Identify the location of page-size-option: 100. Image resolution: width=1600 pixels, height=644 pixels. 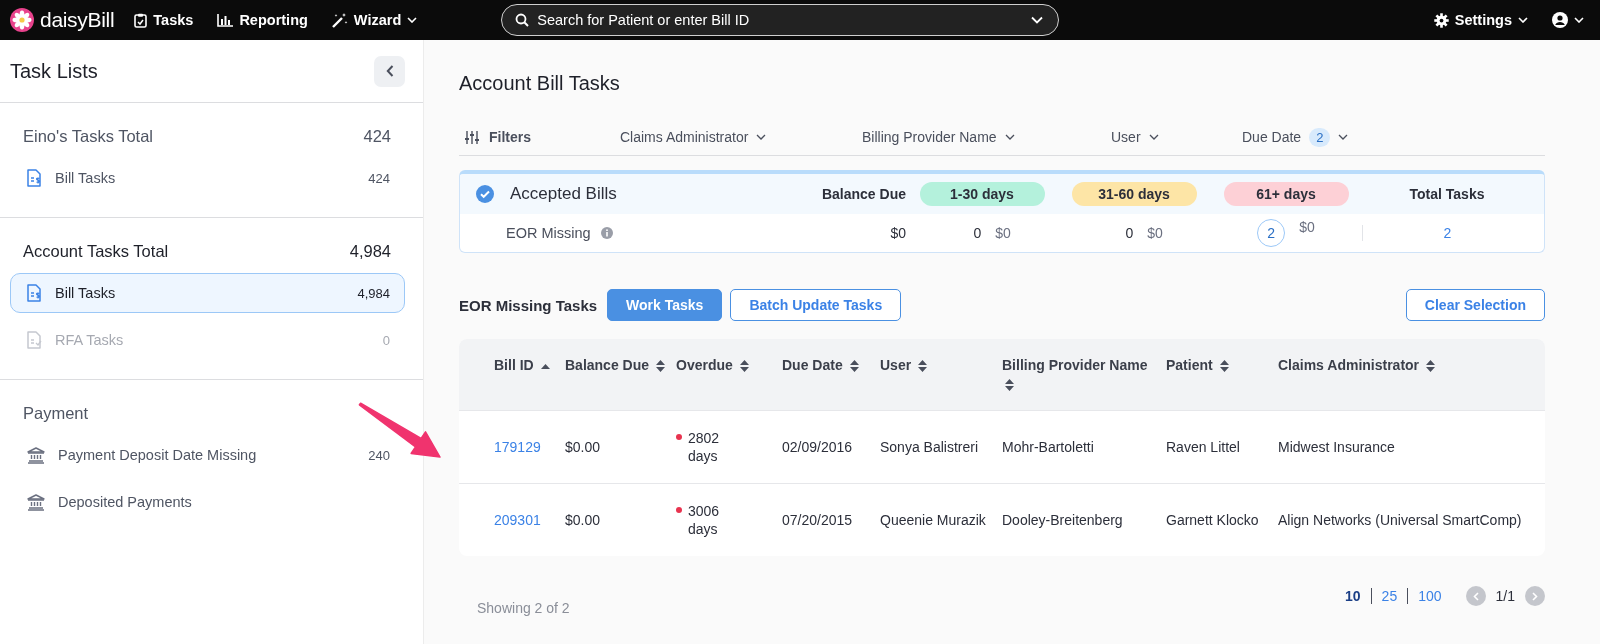
(1424, 596).